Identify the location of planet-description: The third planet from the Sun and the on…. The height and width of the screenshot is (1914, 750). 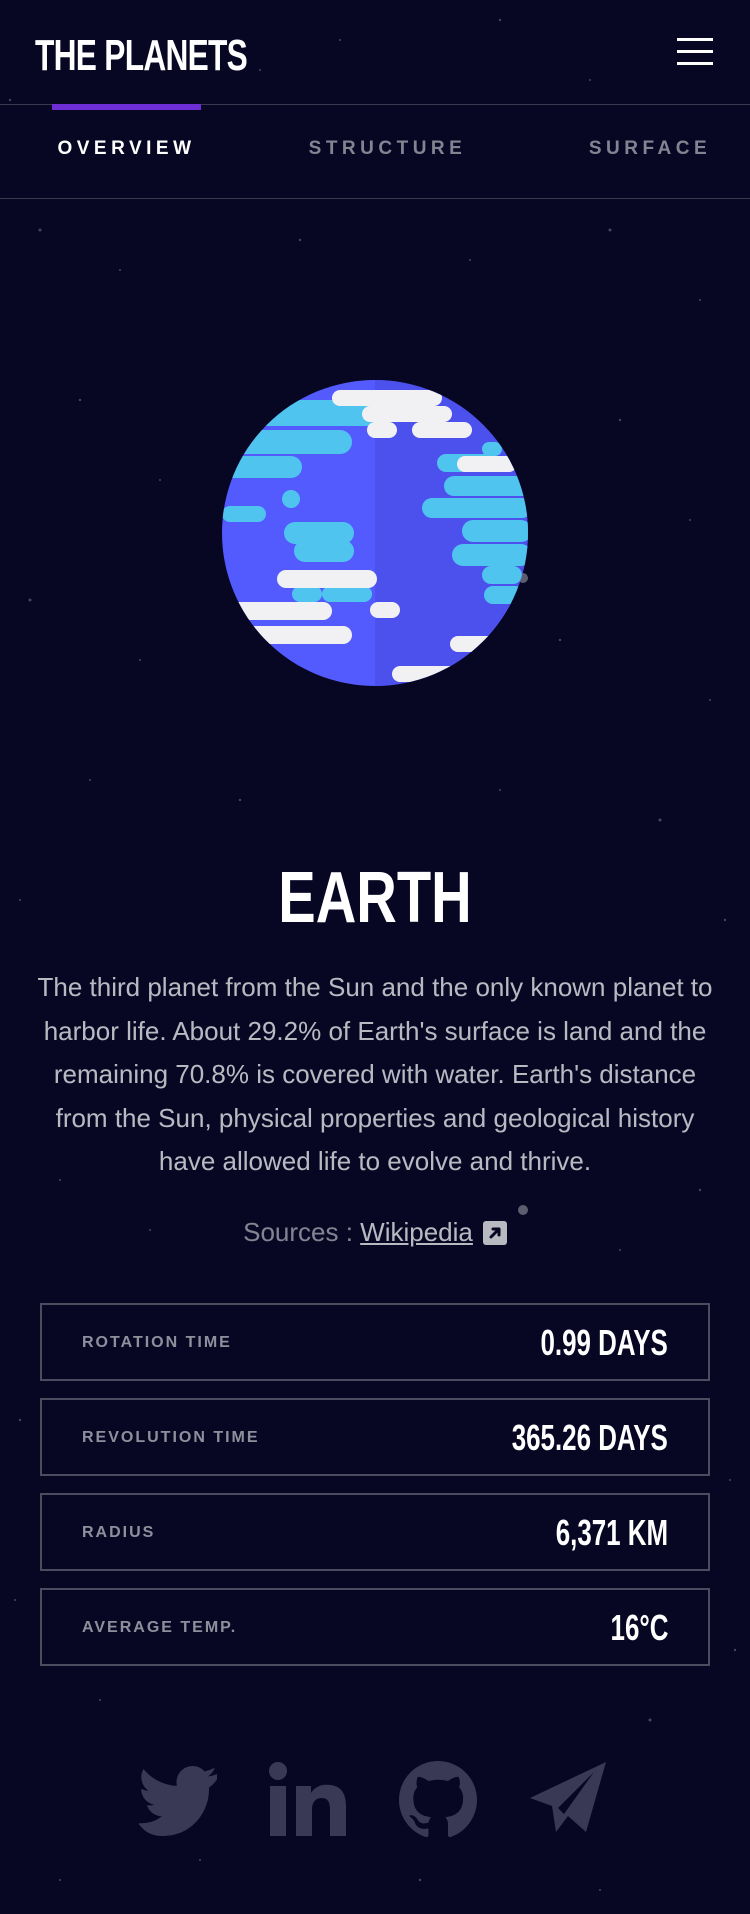
(375, 1074).